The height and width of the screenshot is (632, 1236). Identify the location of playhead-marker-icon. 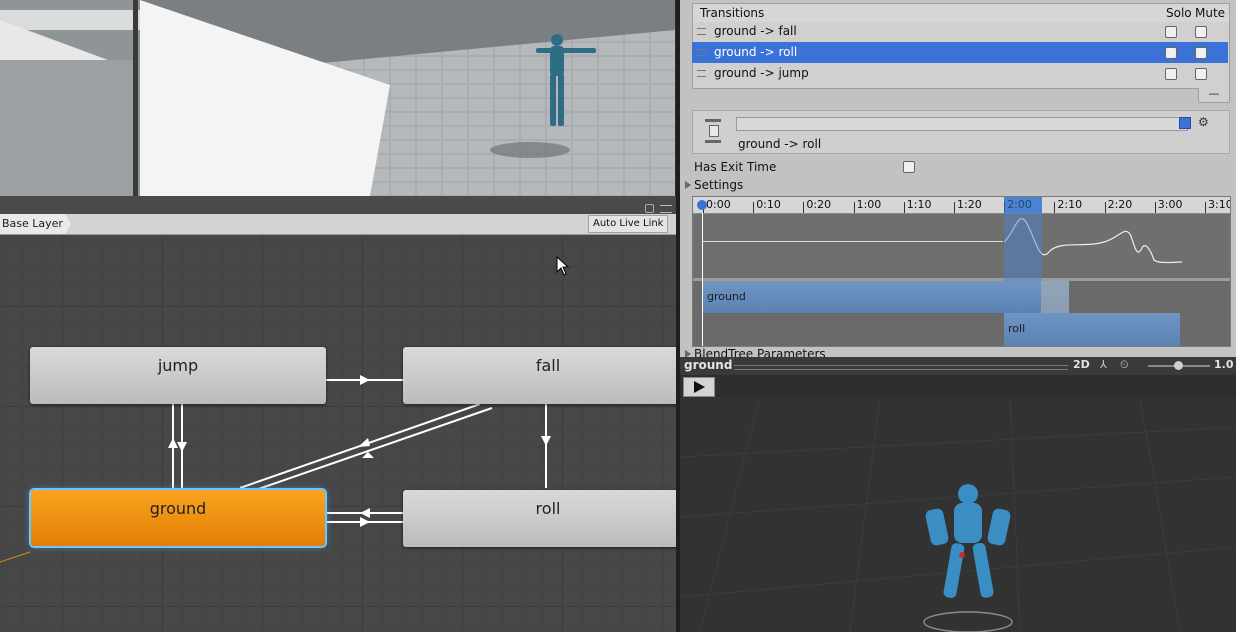
(702, 205).